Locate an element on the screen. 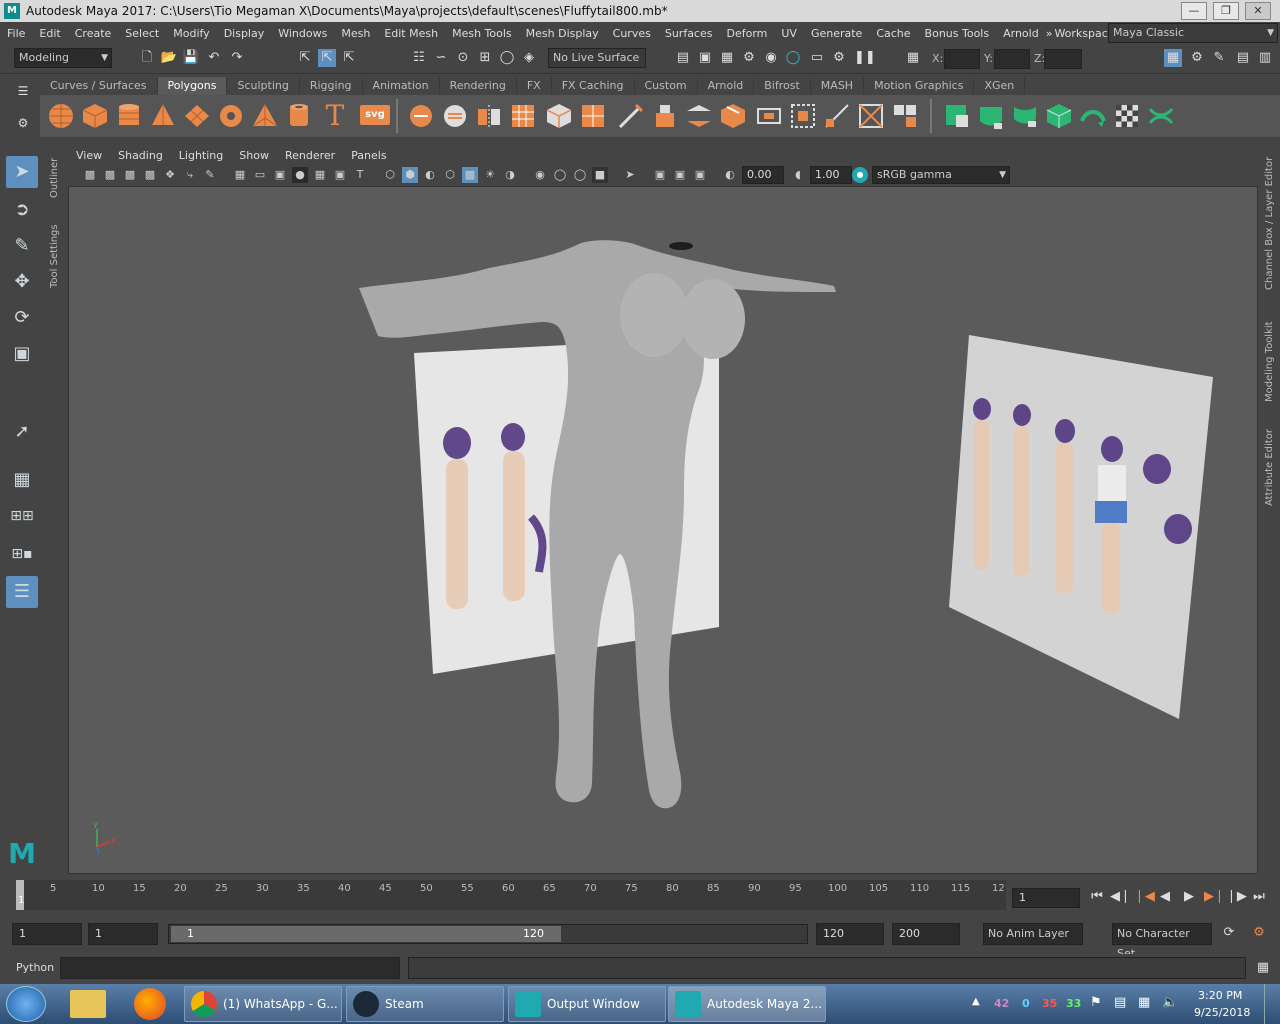 This screenshot has width=1280, height=1024. poly-cylinder-icon is located at coordinates (129, 116).